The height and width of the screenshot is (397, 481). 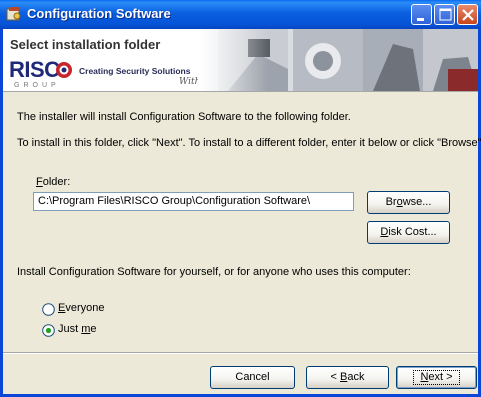 I want to click on everyone-label-rest: veryone, so click(x=85, y=308).